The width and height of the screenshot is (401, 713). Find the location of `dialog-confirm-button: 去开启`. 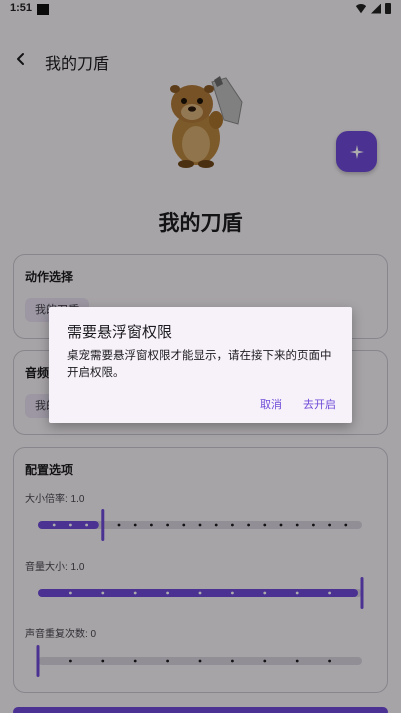

dialog-confirm-button: 去开启 is located at coordinates (319, 404).